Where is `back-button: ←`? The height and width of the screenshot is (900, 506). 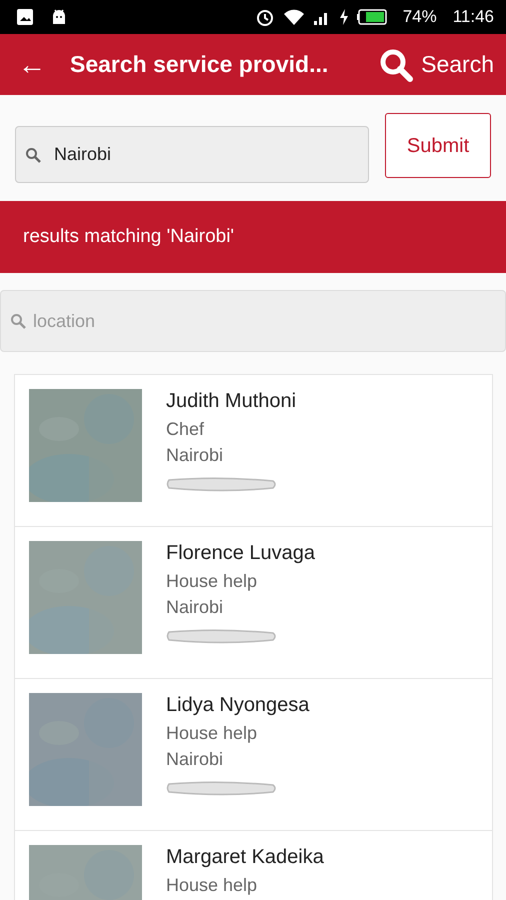
back-button: ← is located at coordinates (32, 64).